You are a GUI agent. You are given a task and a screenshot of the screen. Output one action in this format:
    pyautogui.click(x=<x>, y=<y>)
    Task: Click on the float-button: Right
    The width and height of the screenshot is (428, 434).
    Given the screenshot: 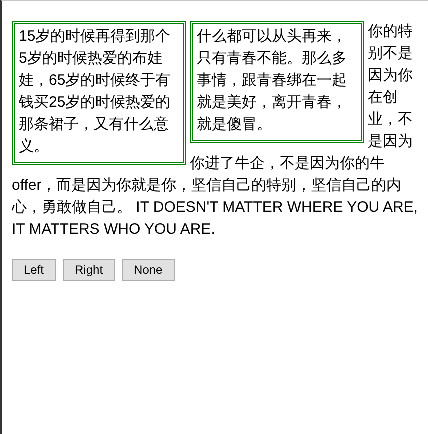 What is the action you would take?
    pyautogui.click(x=89, y=270)
    